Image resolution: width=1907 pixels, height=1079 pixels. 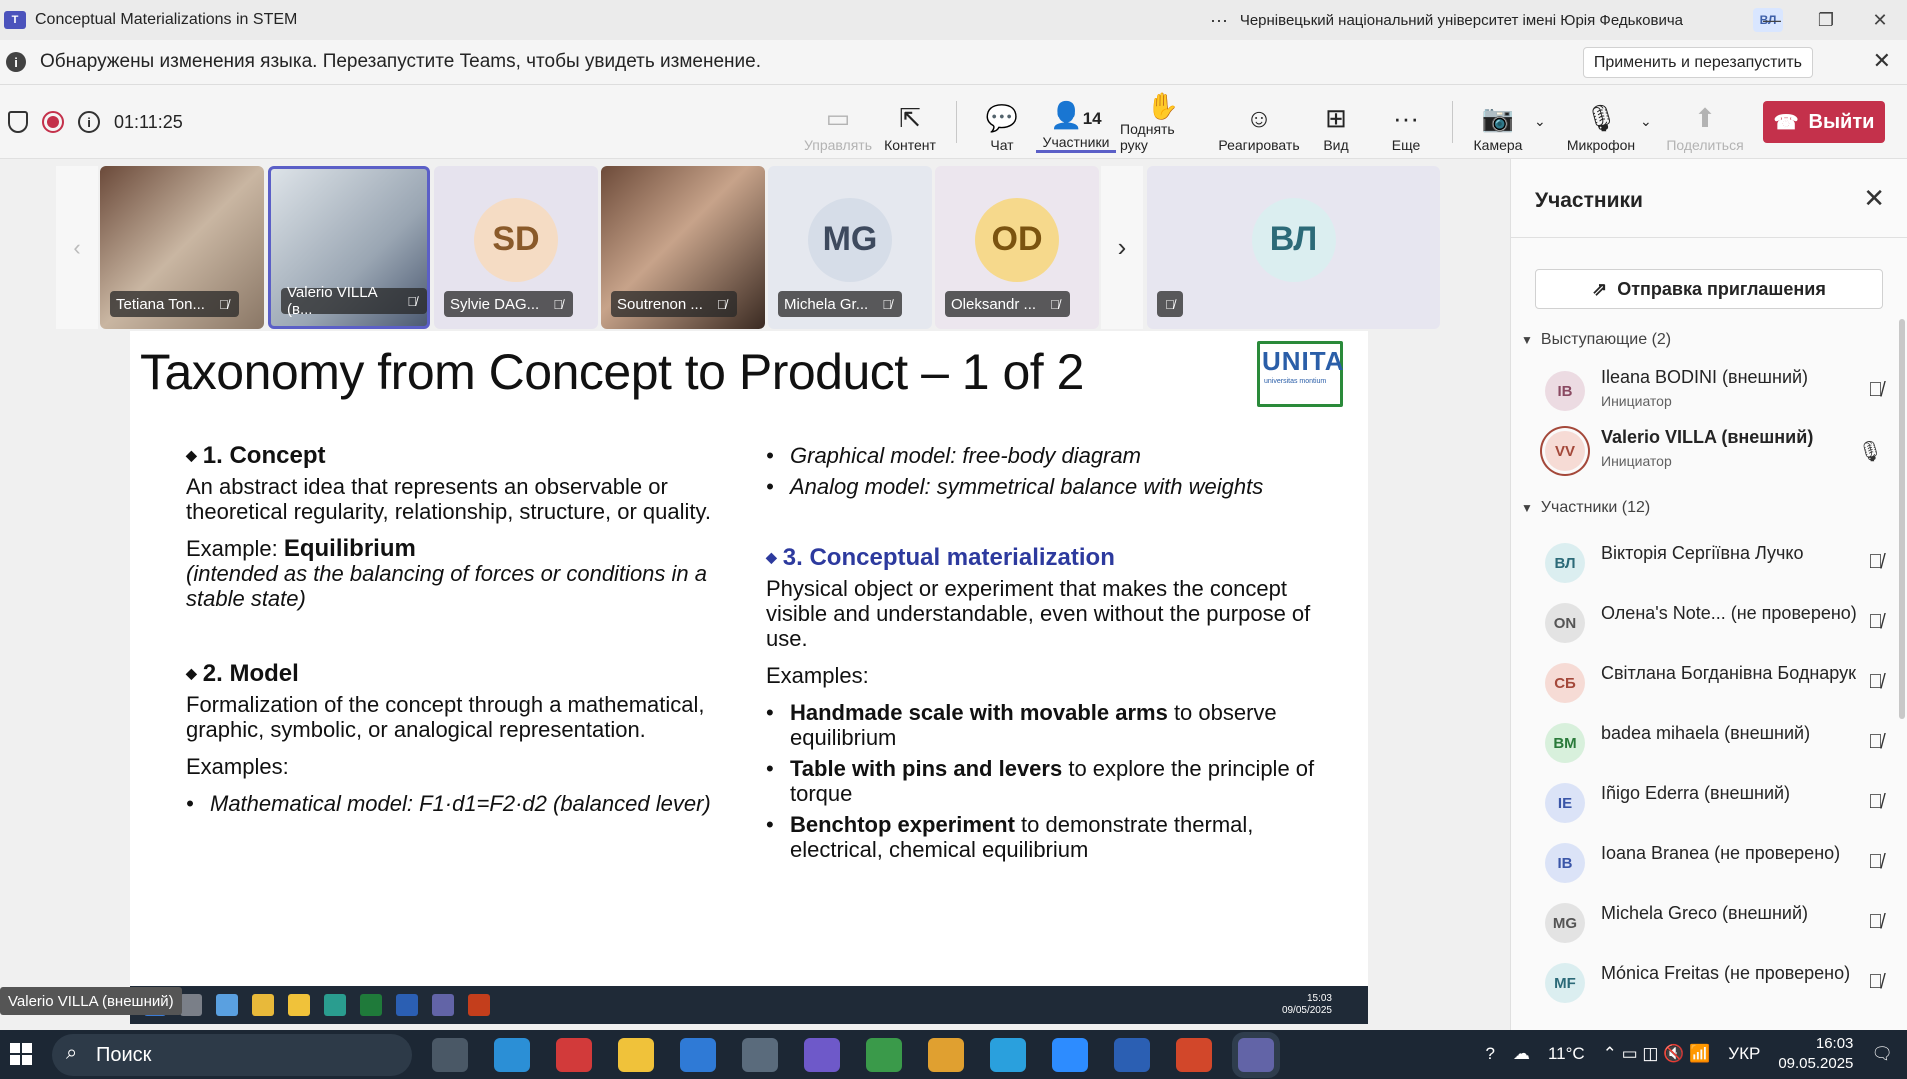 What do you see at coordinates (349, 247) in the screenshot?
I see `participant-tile-active-speaker: Valerio VILLA (в... 🎙̸` at bounding box center [349, 247].